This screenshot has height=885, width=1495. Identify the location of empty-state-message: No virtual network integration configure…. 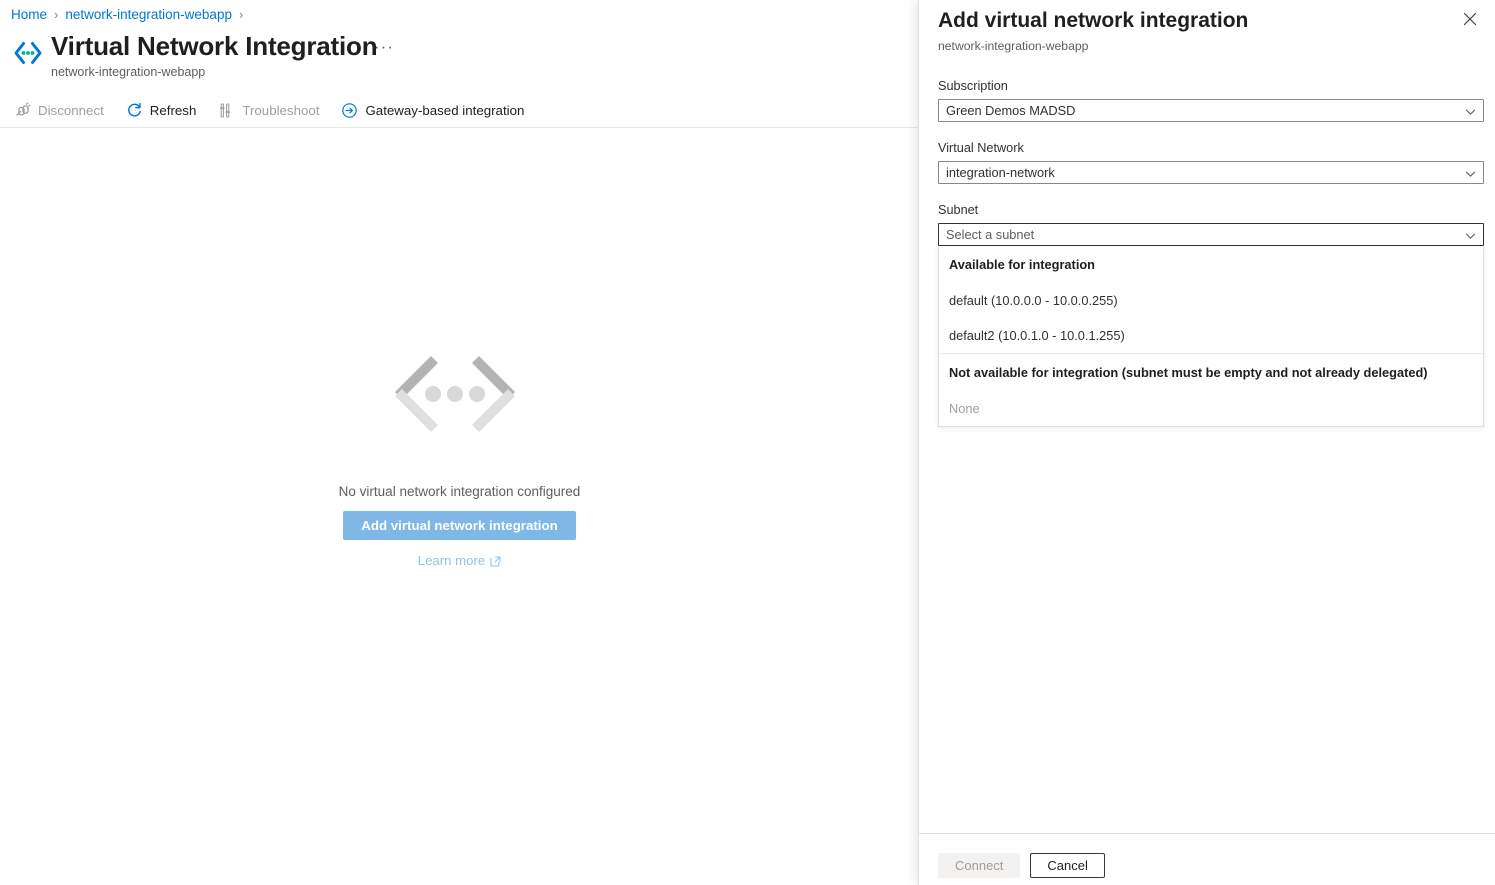
(459, 491).